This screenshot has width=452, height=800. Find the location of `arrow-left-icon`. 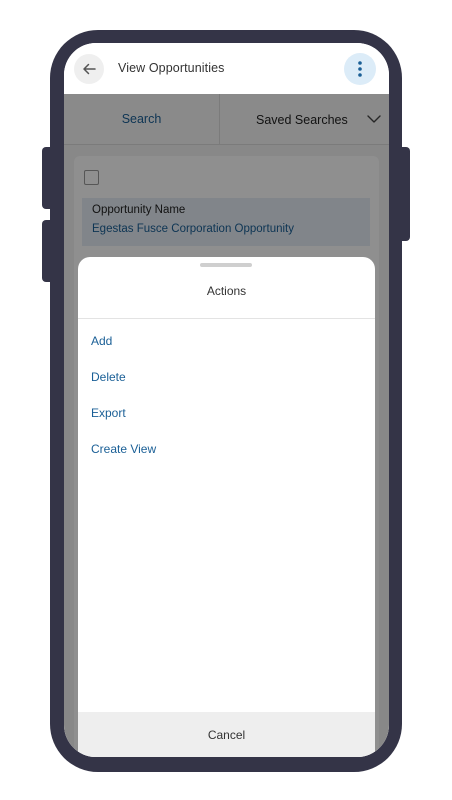

arrow-left-icon is located at coordinates (89, 69).